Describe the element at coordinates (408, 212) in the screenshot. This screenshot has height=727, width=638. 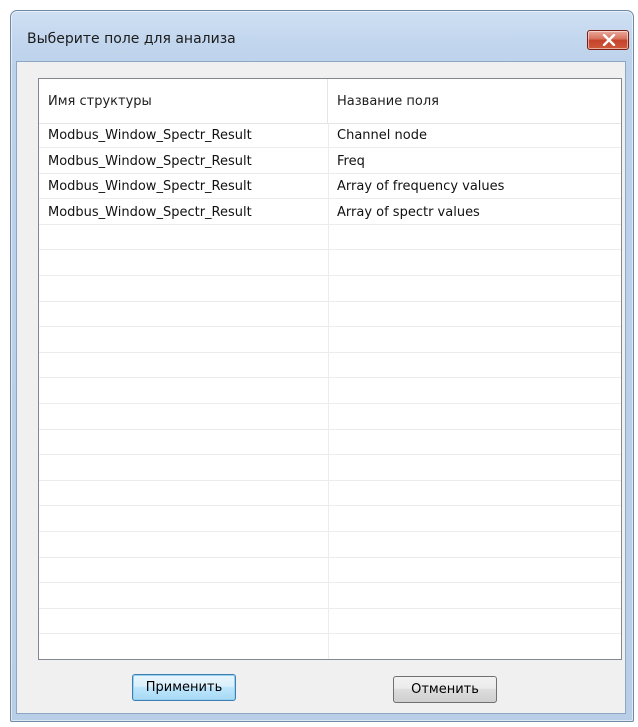
I see `cell-field-name: Array of spectr values` at that location.